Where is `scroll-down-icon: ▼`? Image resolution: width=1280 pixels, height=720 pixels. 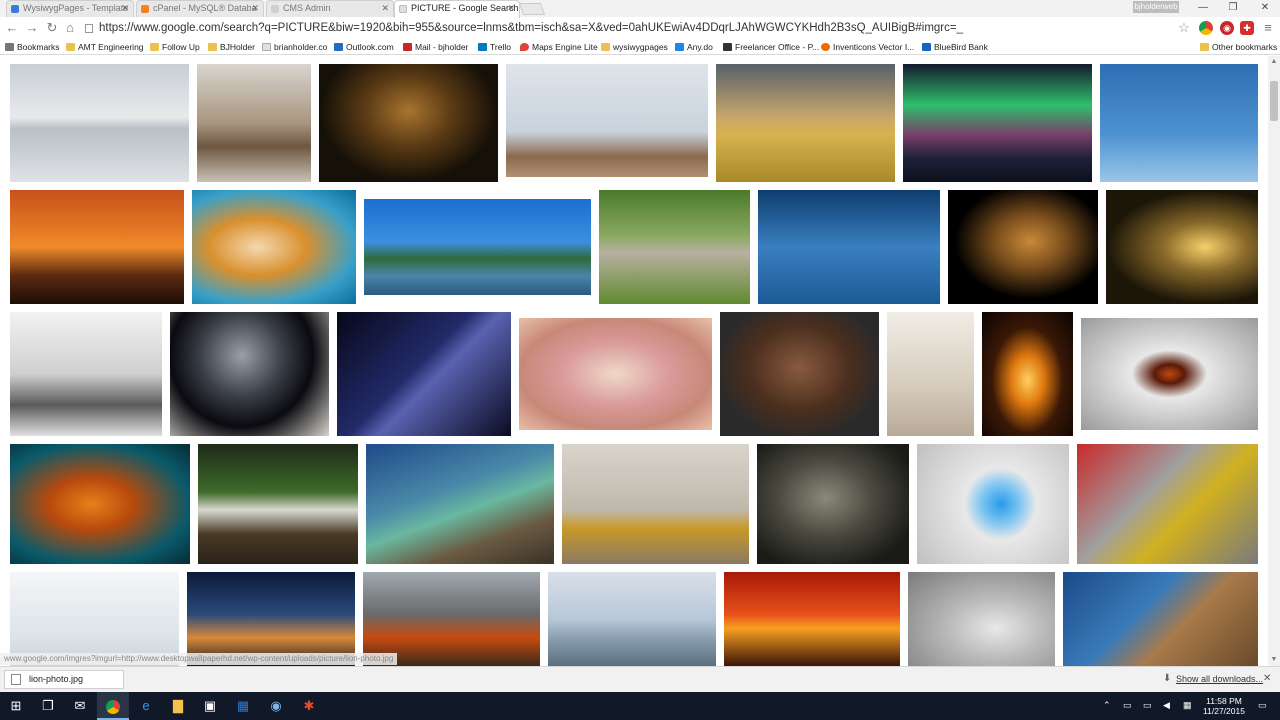 scroll-down-icon: ▼ is located at coordinates (1274, 660).